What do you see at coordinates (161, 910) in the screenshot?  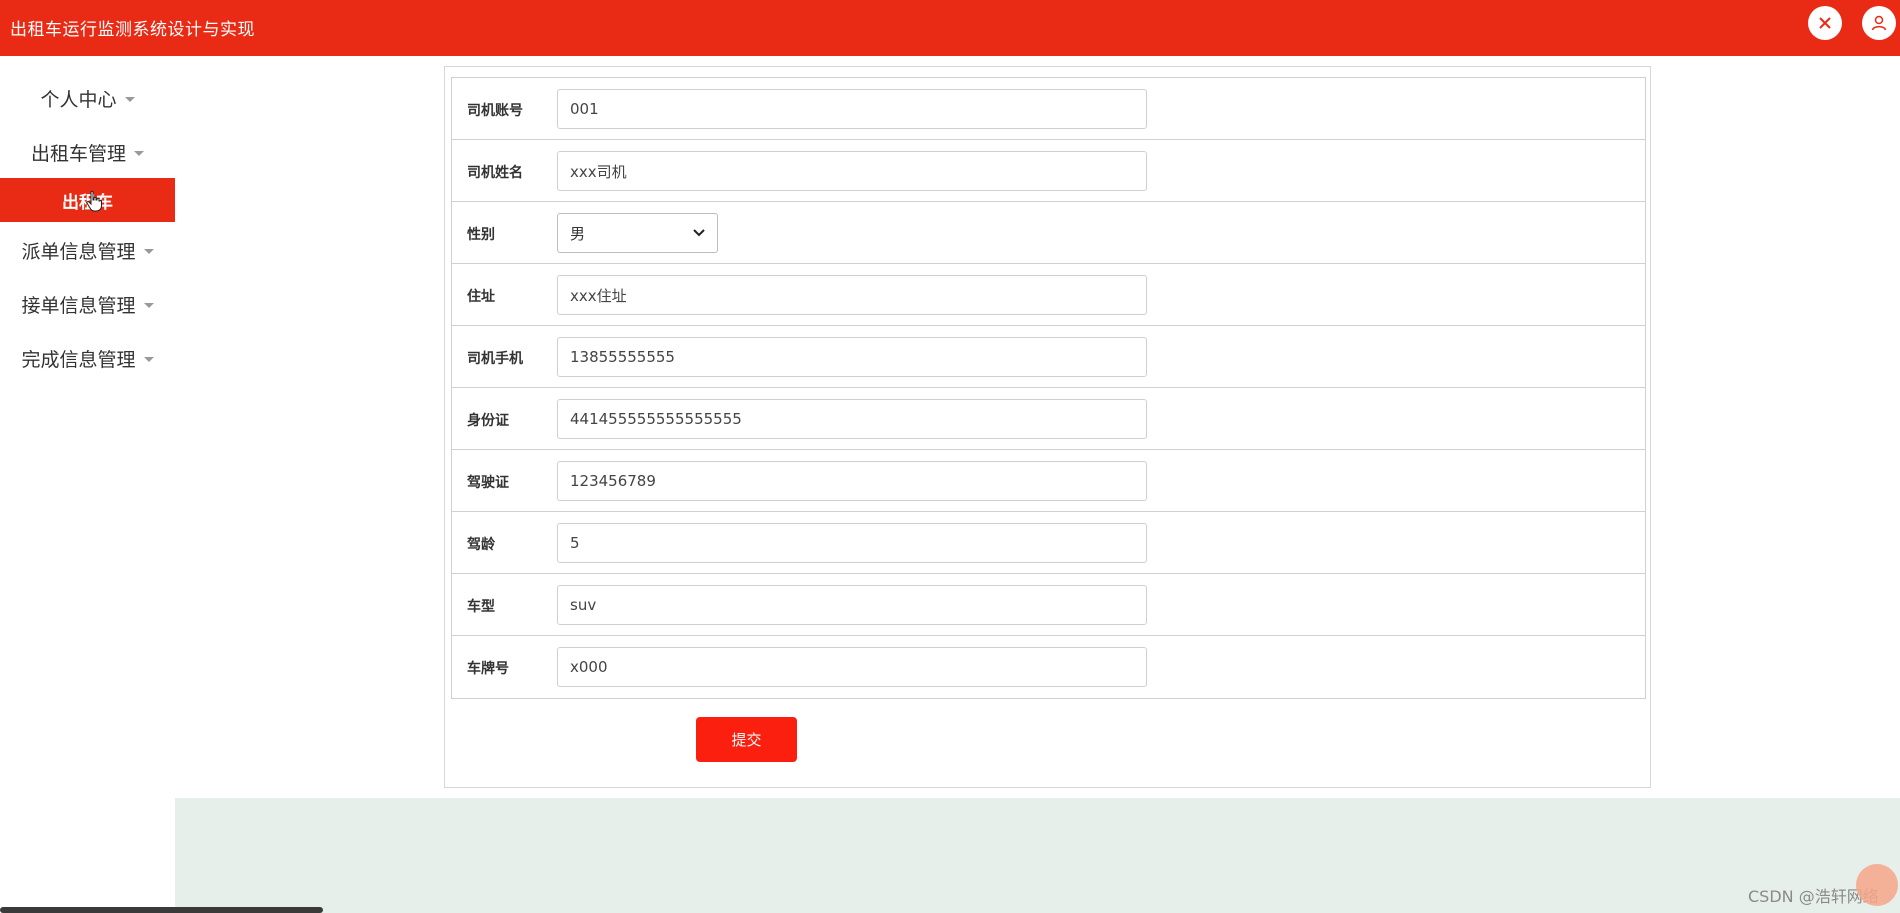 I see `horizontal-scrollbar` at bounding box center [161, 910].